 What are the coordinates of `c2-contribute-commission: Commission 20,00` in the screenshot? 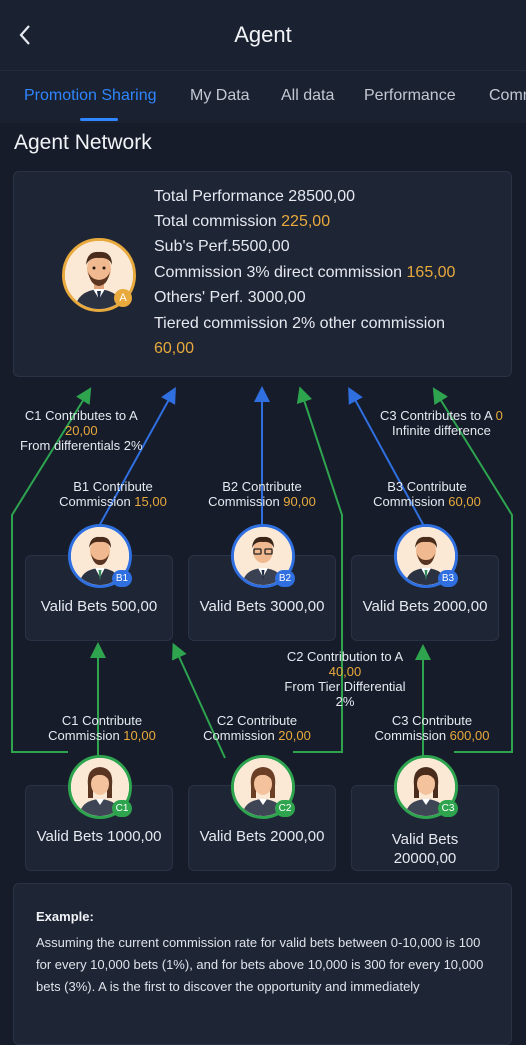 It's located at (257, 735).